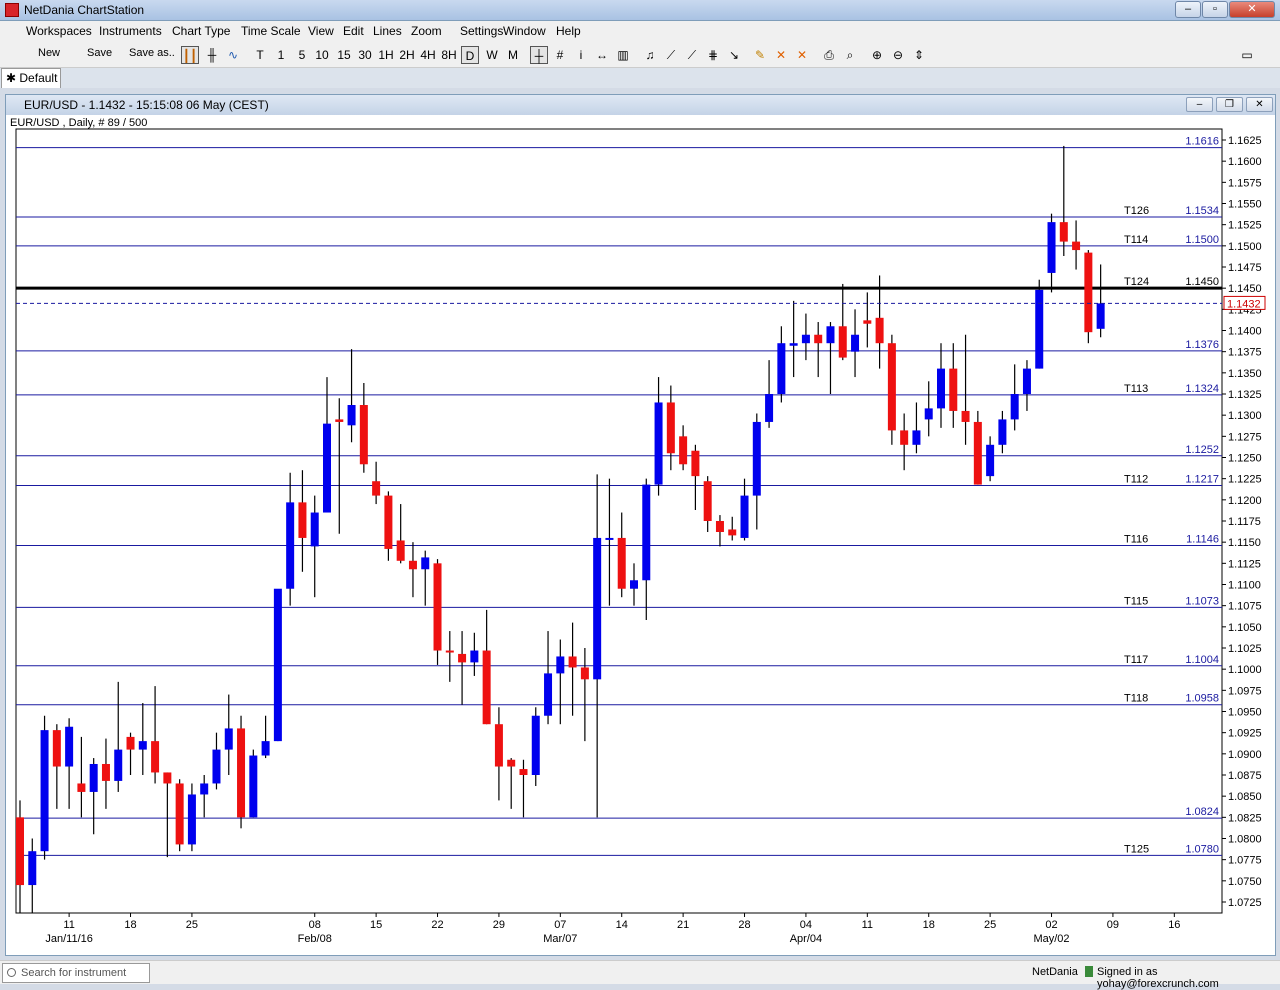  I want to click on menu-zoom: Settings, so click(481, 31).